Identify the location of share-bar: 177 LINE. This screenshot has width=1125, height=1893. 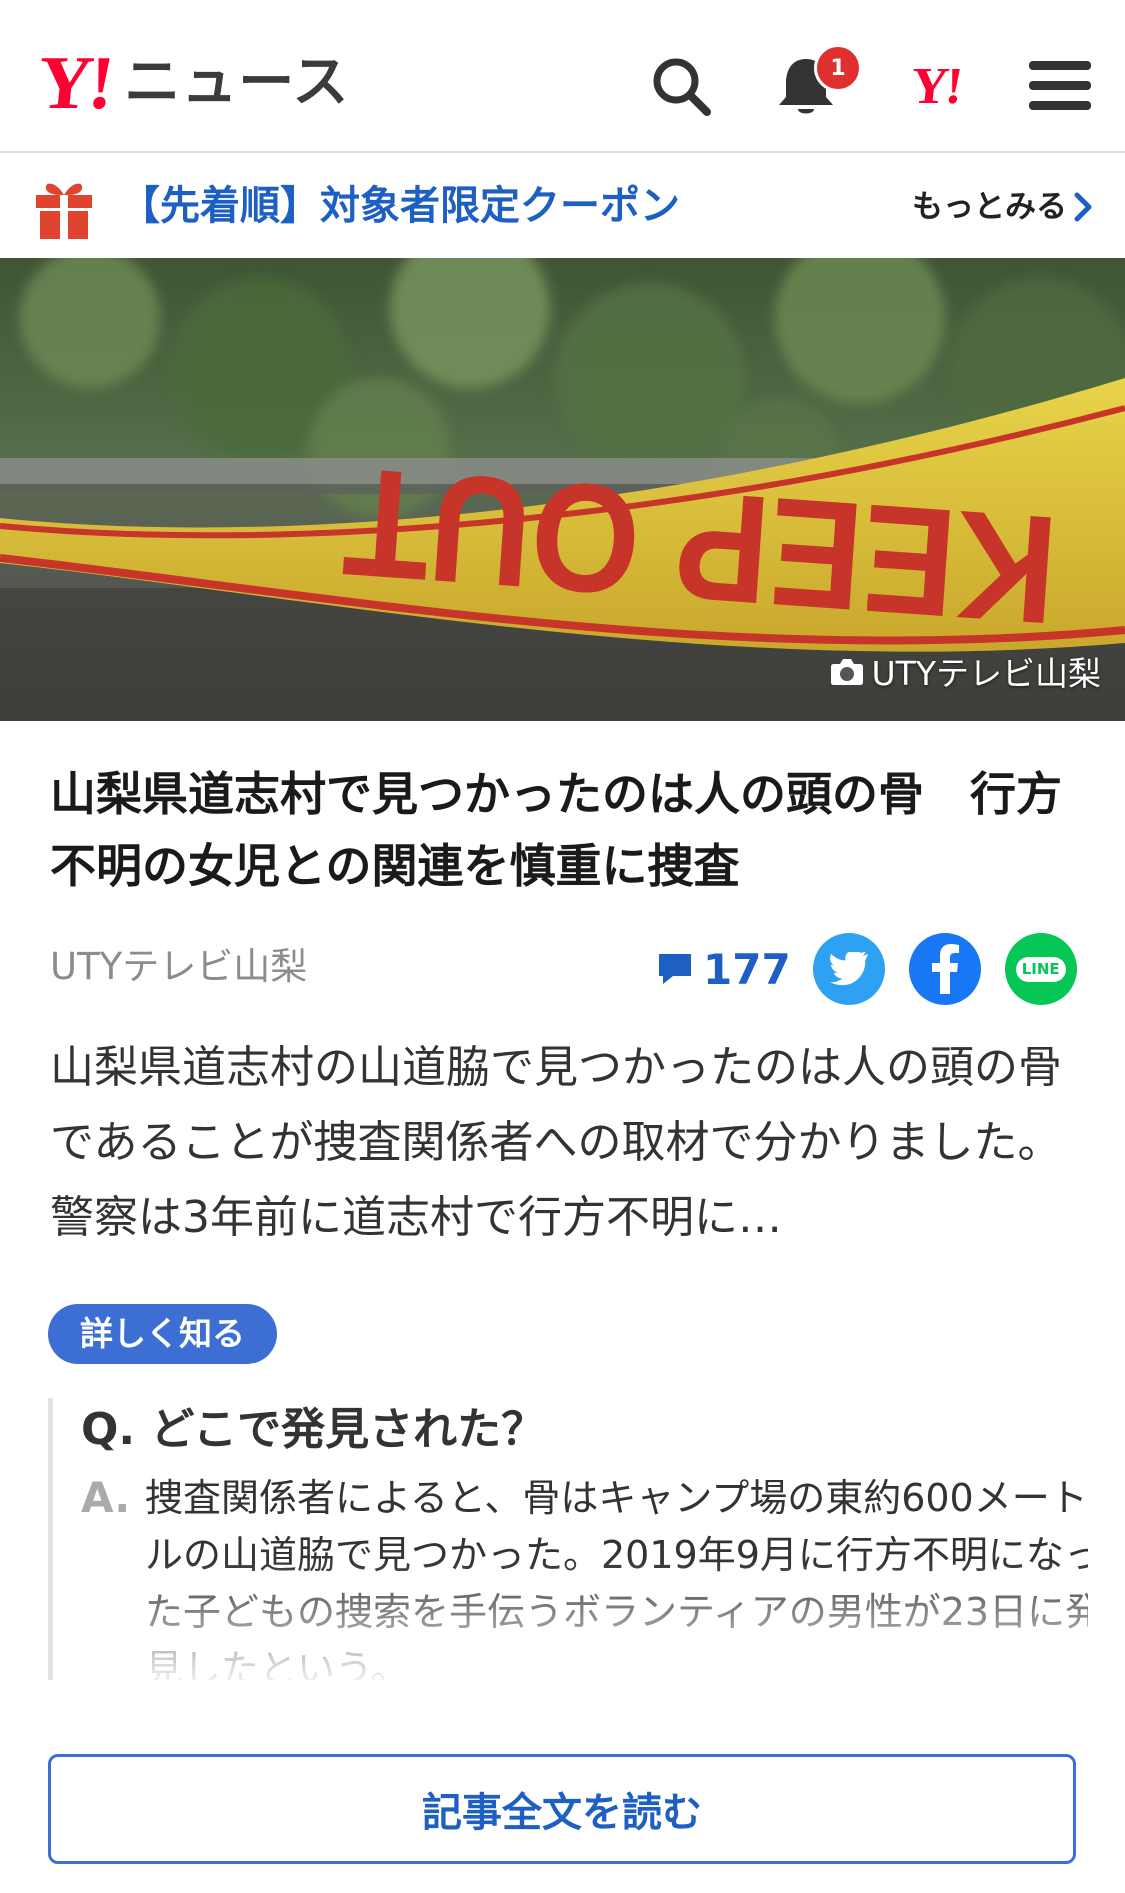
(866, 969).